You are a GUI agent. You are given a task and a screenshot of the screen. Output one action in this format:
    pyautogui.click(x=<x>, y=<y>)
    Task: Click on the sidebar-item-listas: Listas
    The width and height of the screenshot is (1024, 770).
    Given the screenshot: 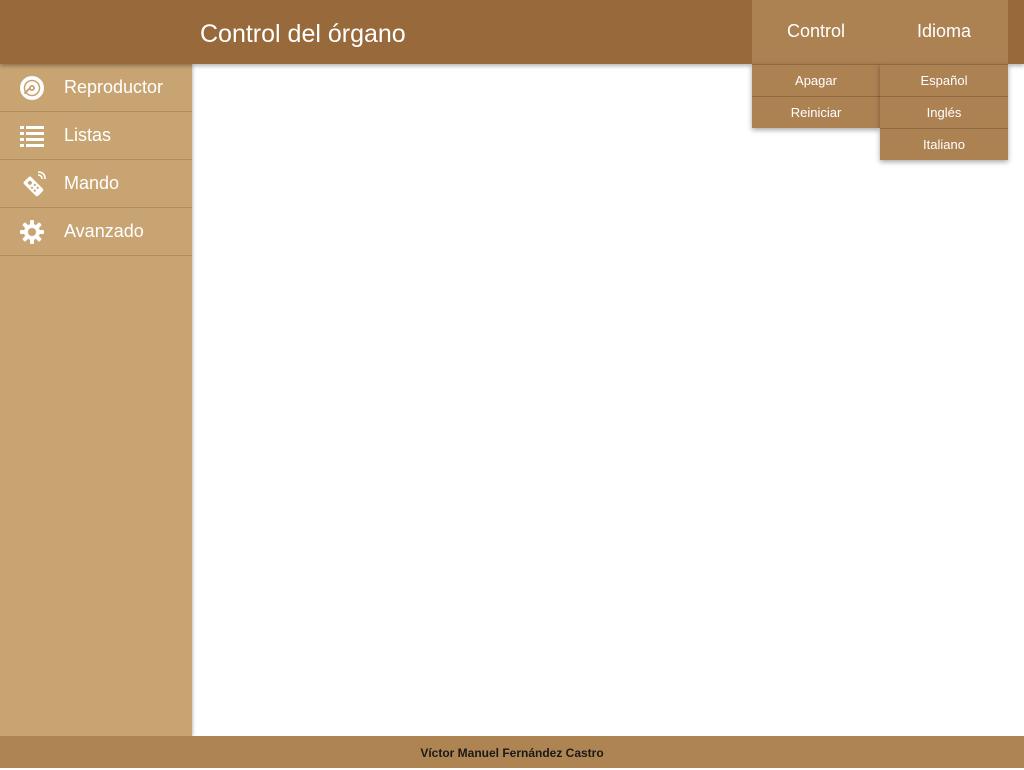 What is the action you would take?
    pyautogui.click(x=96, y=136)
    